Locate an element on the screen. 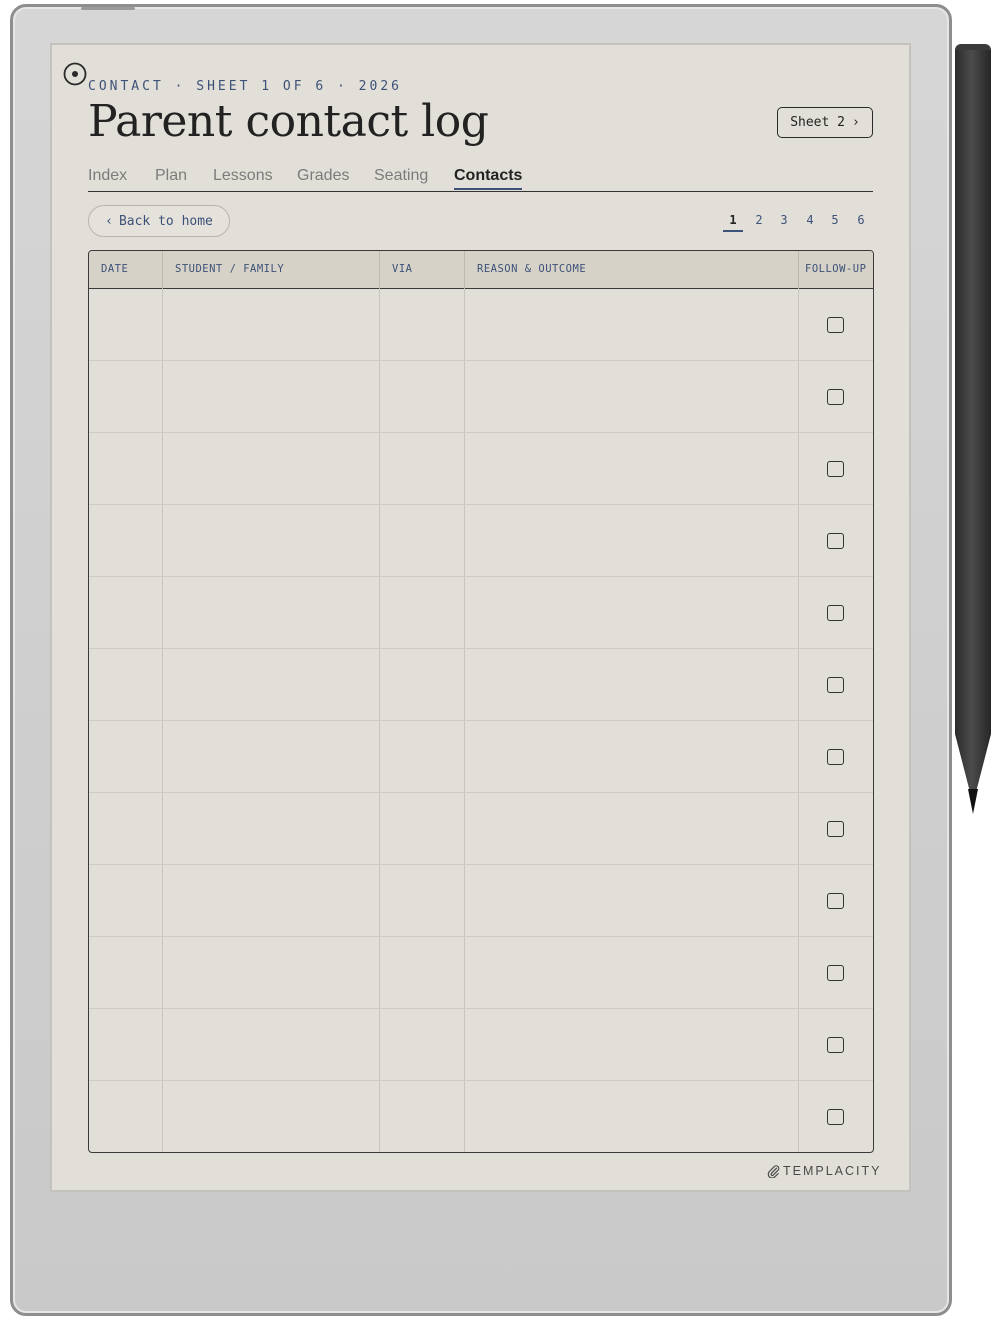 The image size is (1000, 1319). tab-contacts: Contacts is located at coordinates (488, 178).